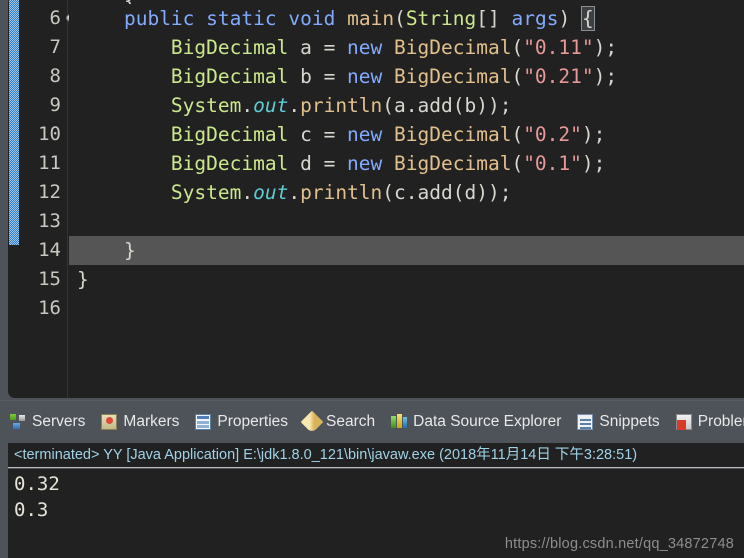 This screenshot has height=558, width=744. I want to click on line-number-6: 6, so click(48, 18).